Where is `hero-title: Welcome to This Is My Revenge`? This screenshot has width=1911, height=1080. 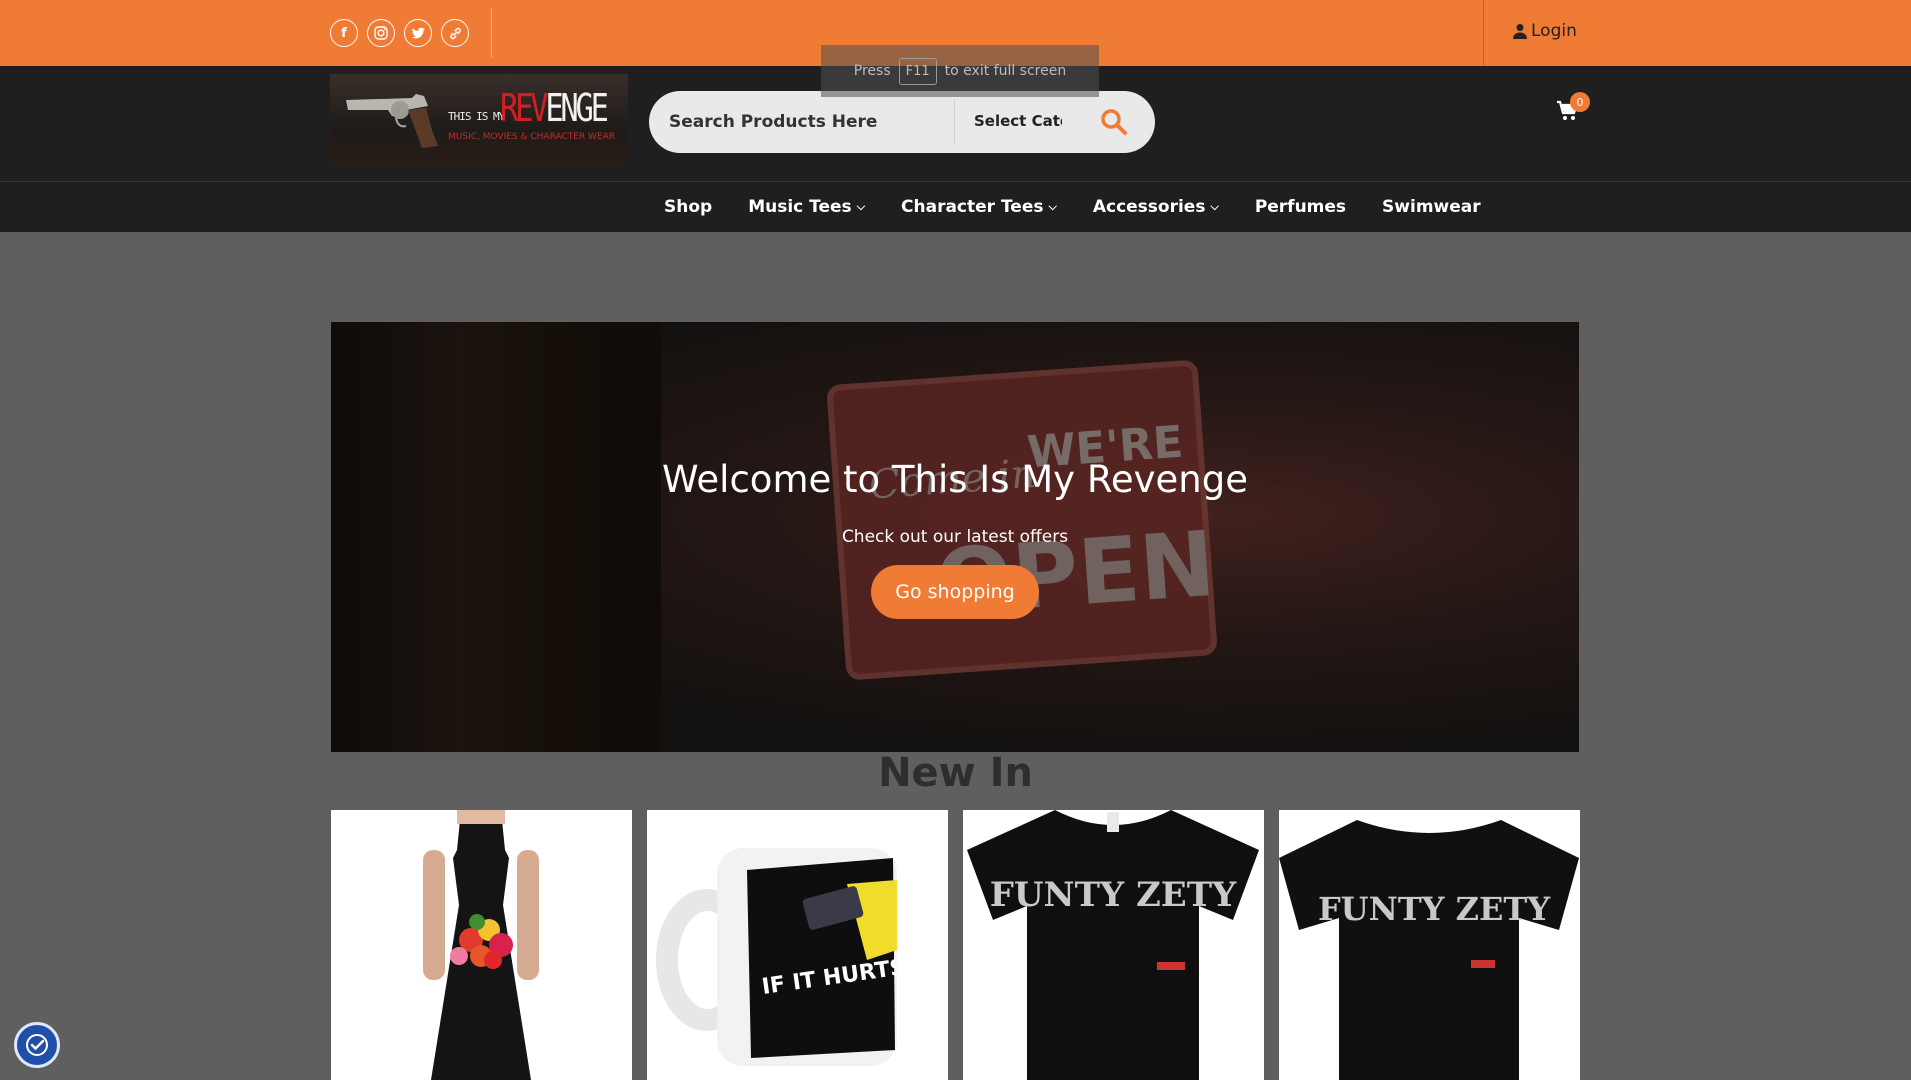 hero-title: Welcome to This Is My Revenge is located at coordinates (955, 479).